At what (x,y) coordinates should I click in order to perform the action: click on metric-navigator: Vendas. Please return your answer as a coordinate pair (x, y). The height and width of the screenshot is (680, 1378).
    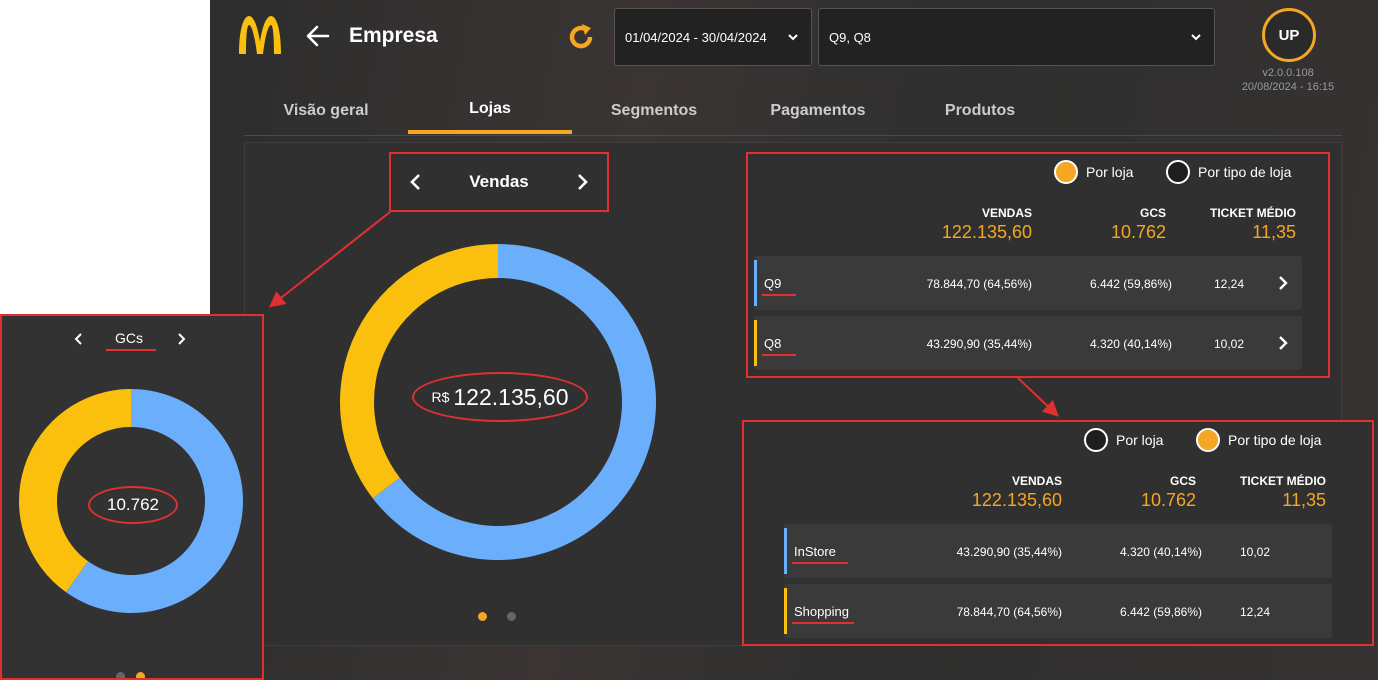
    Looking at the image, I should click on (499, 182).